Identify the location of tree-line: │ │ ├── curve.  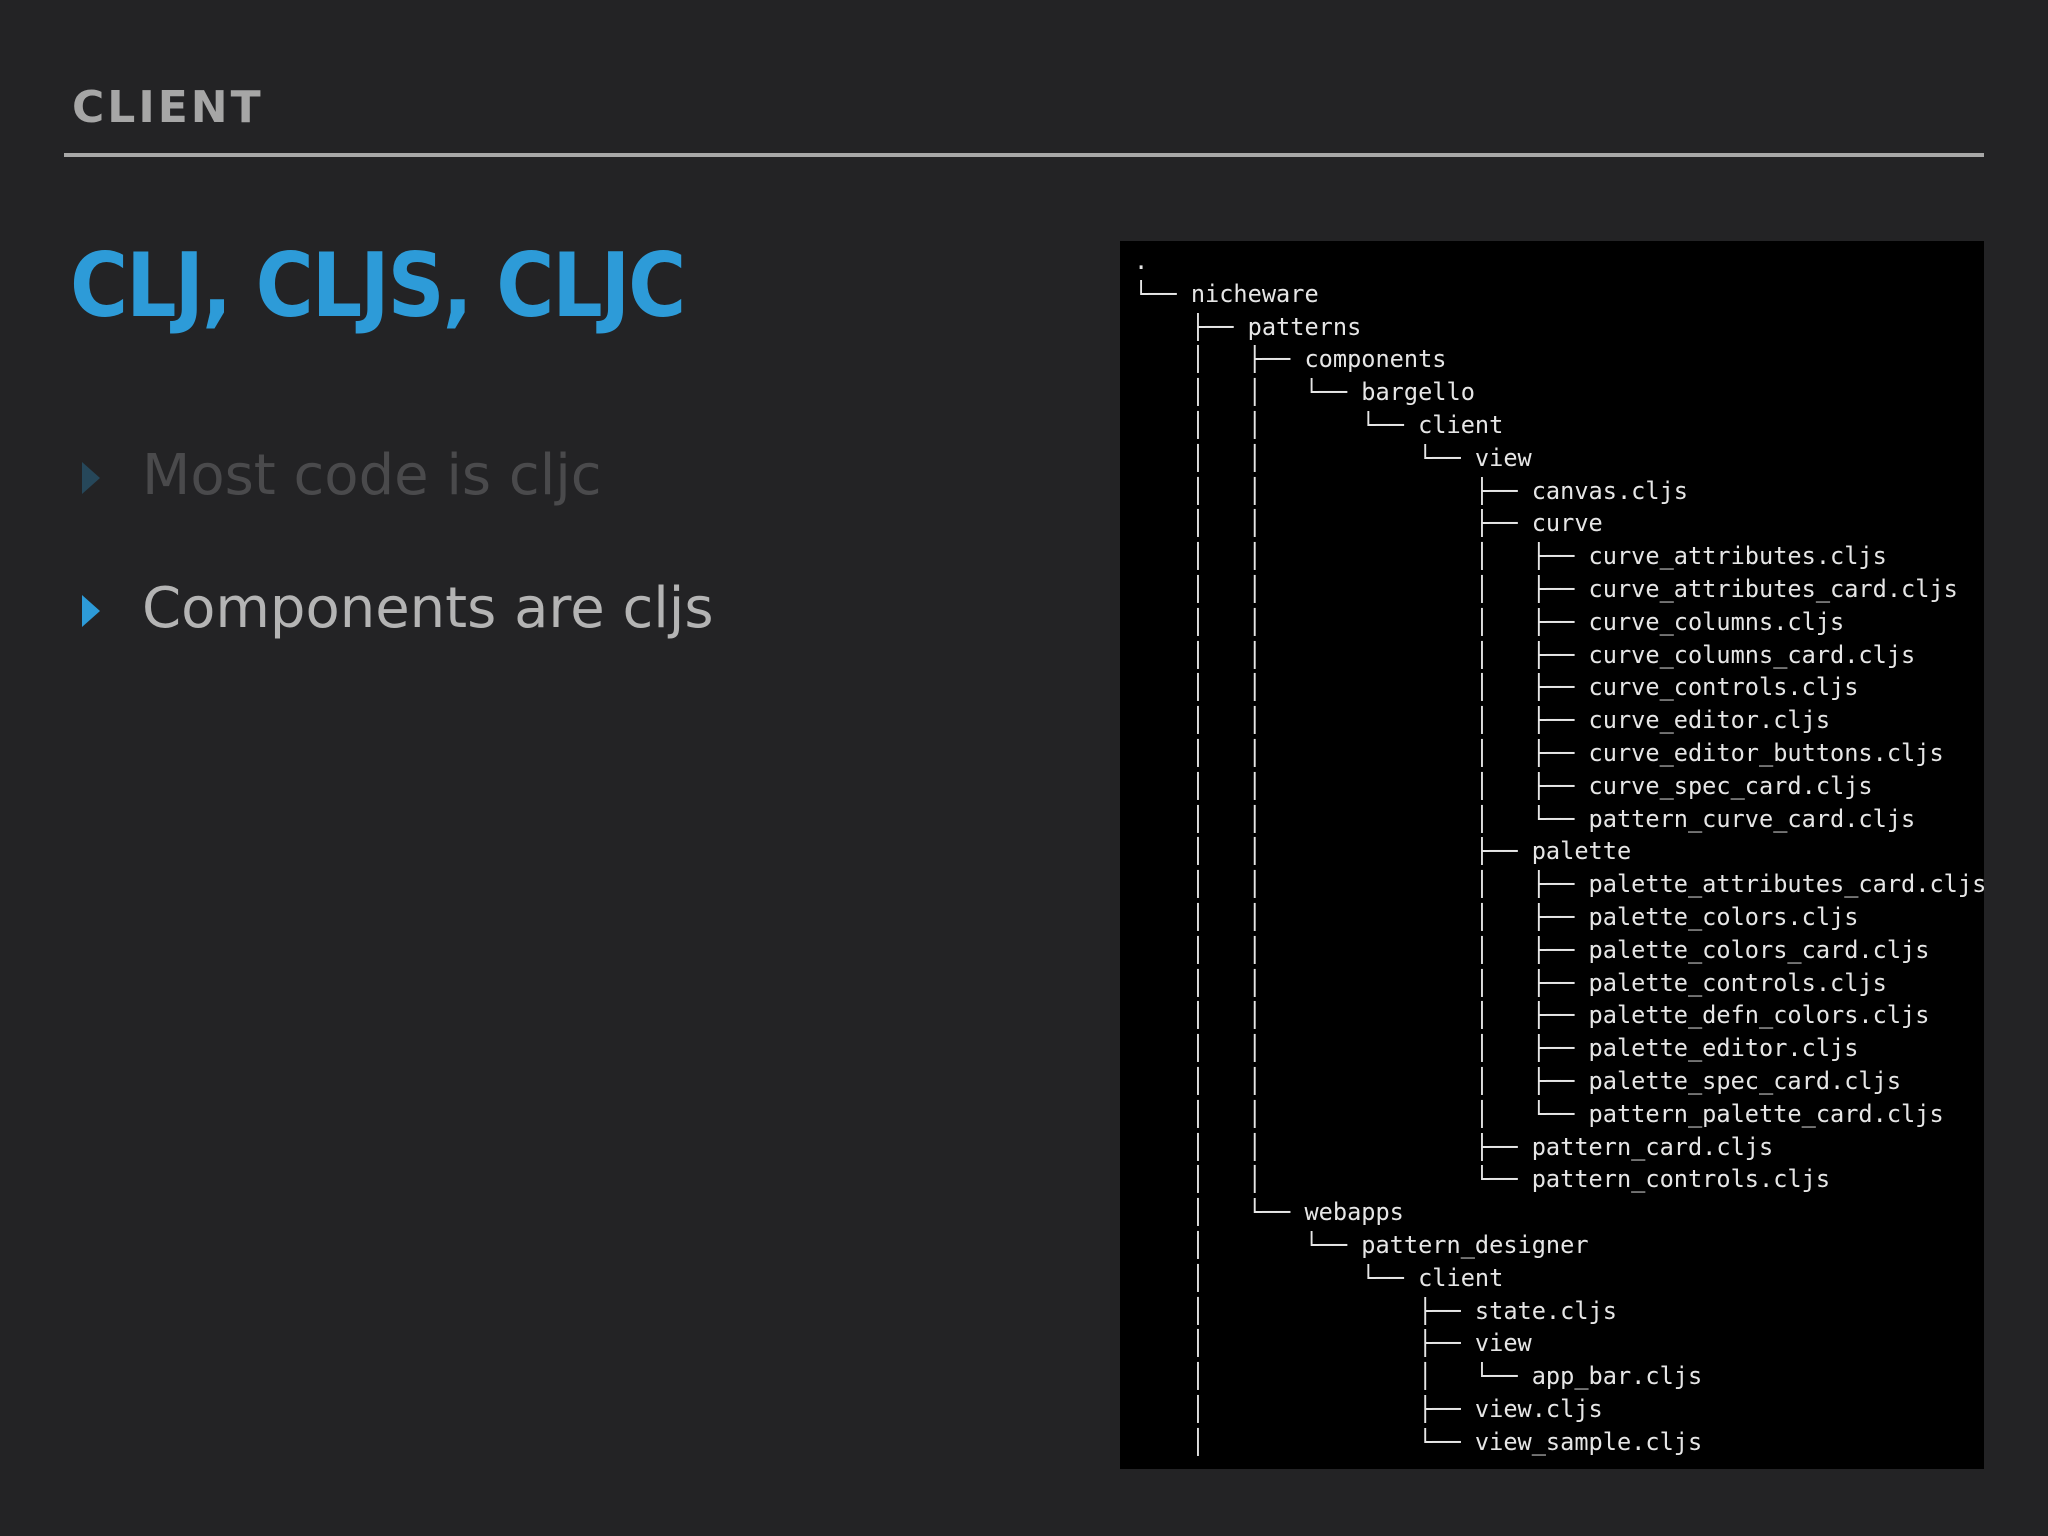
(1368, 523).